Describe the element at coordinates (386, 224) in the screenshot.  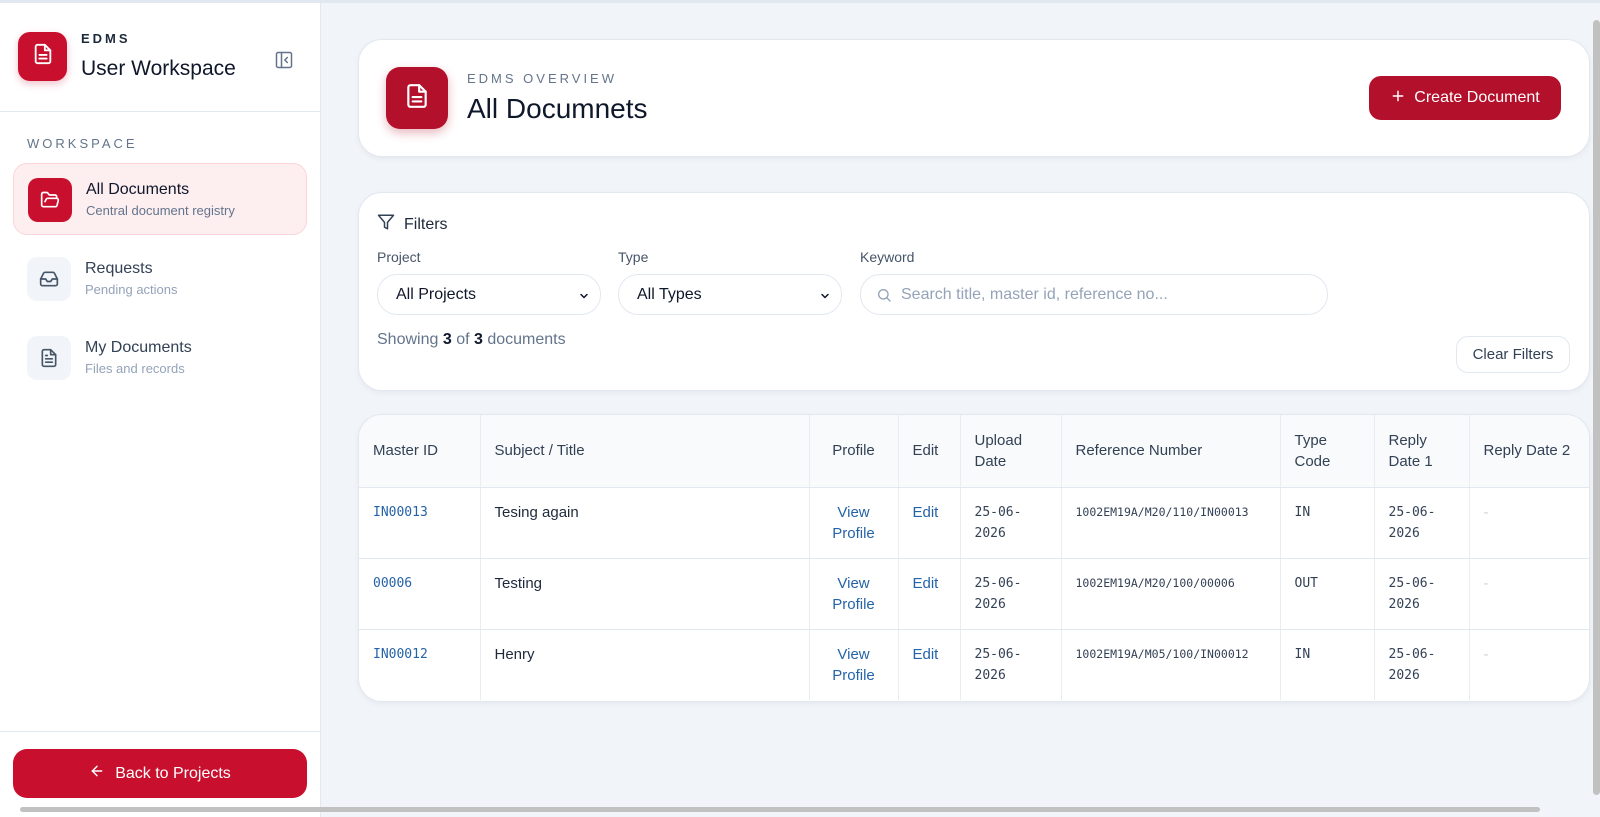
I see `filter-icon` at that location.